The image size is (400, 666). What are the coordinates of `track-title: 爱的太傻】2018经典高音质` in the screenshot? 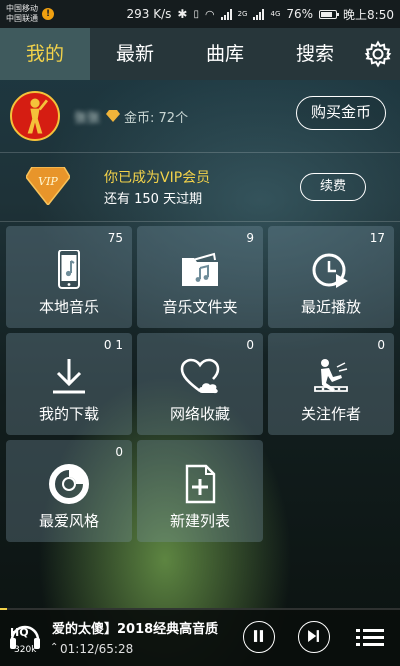 It's located at (142, 627).